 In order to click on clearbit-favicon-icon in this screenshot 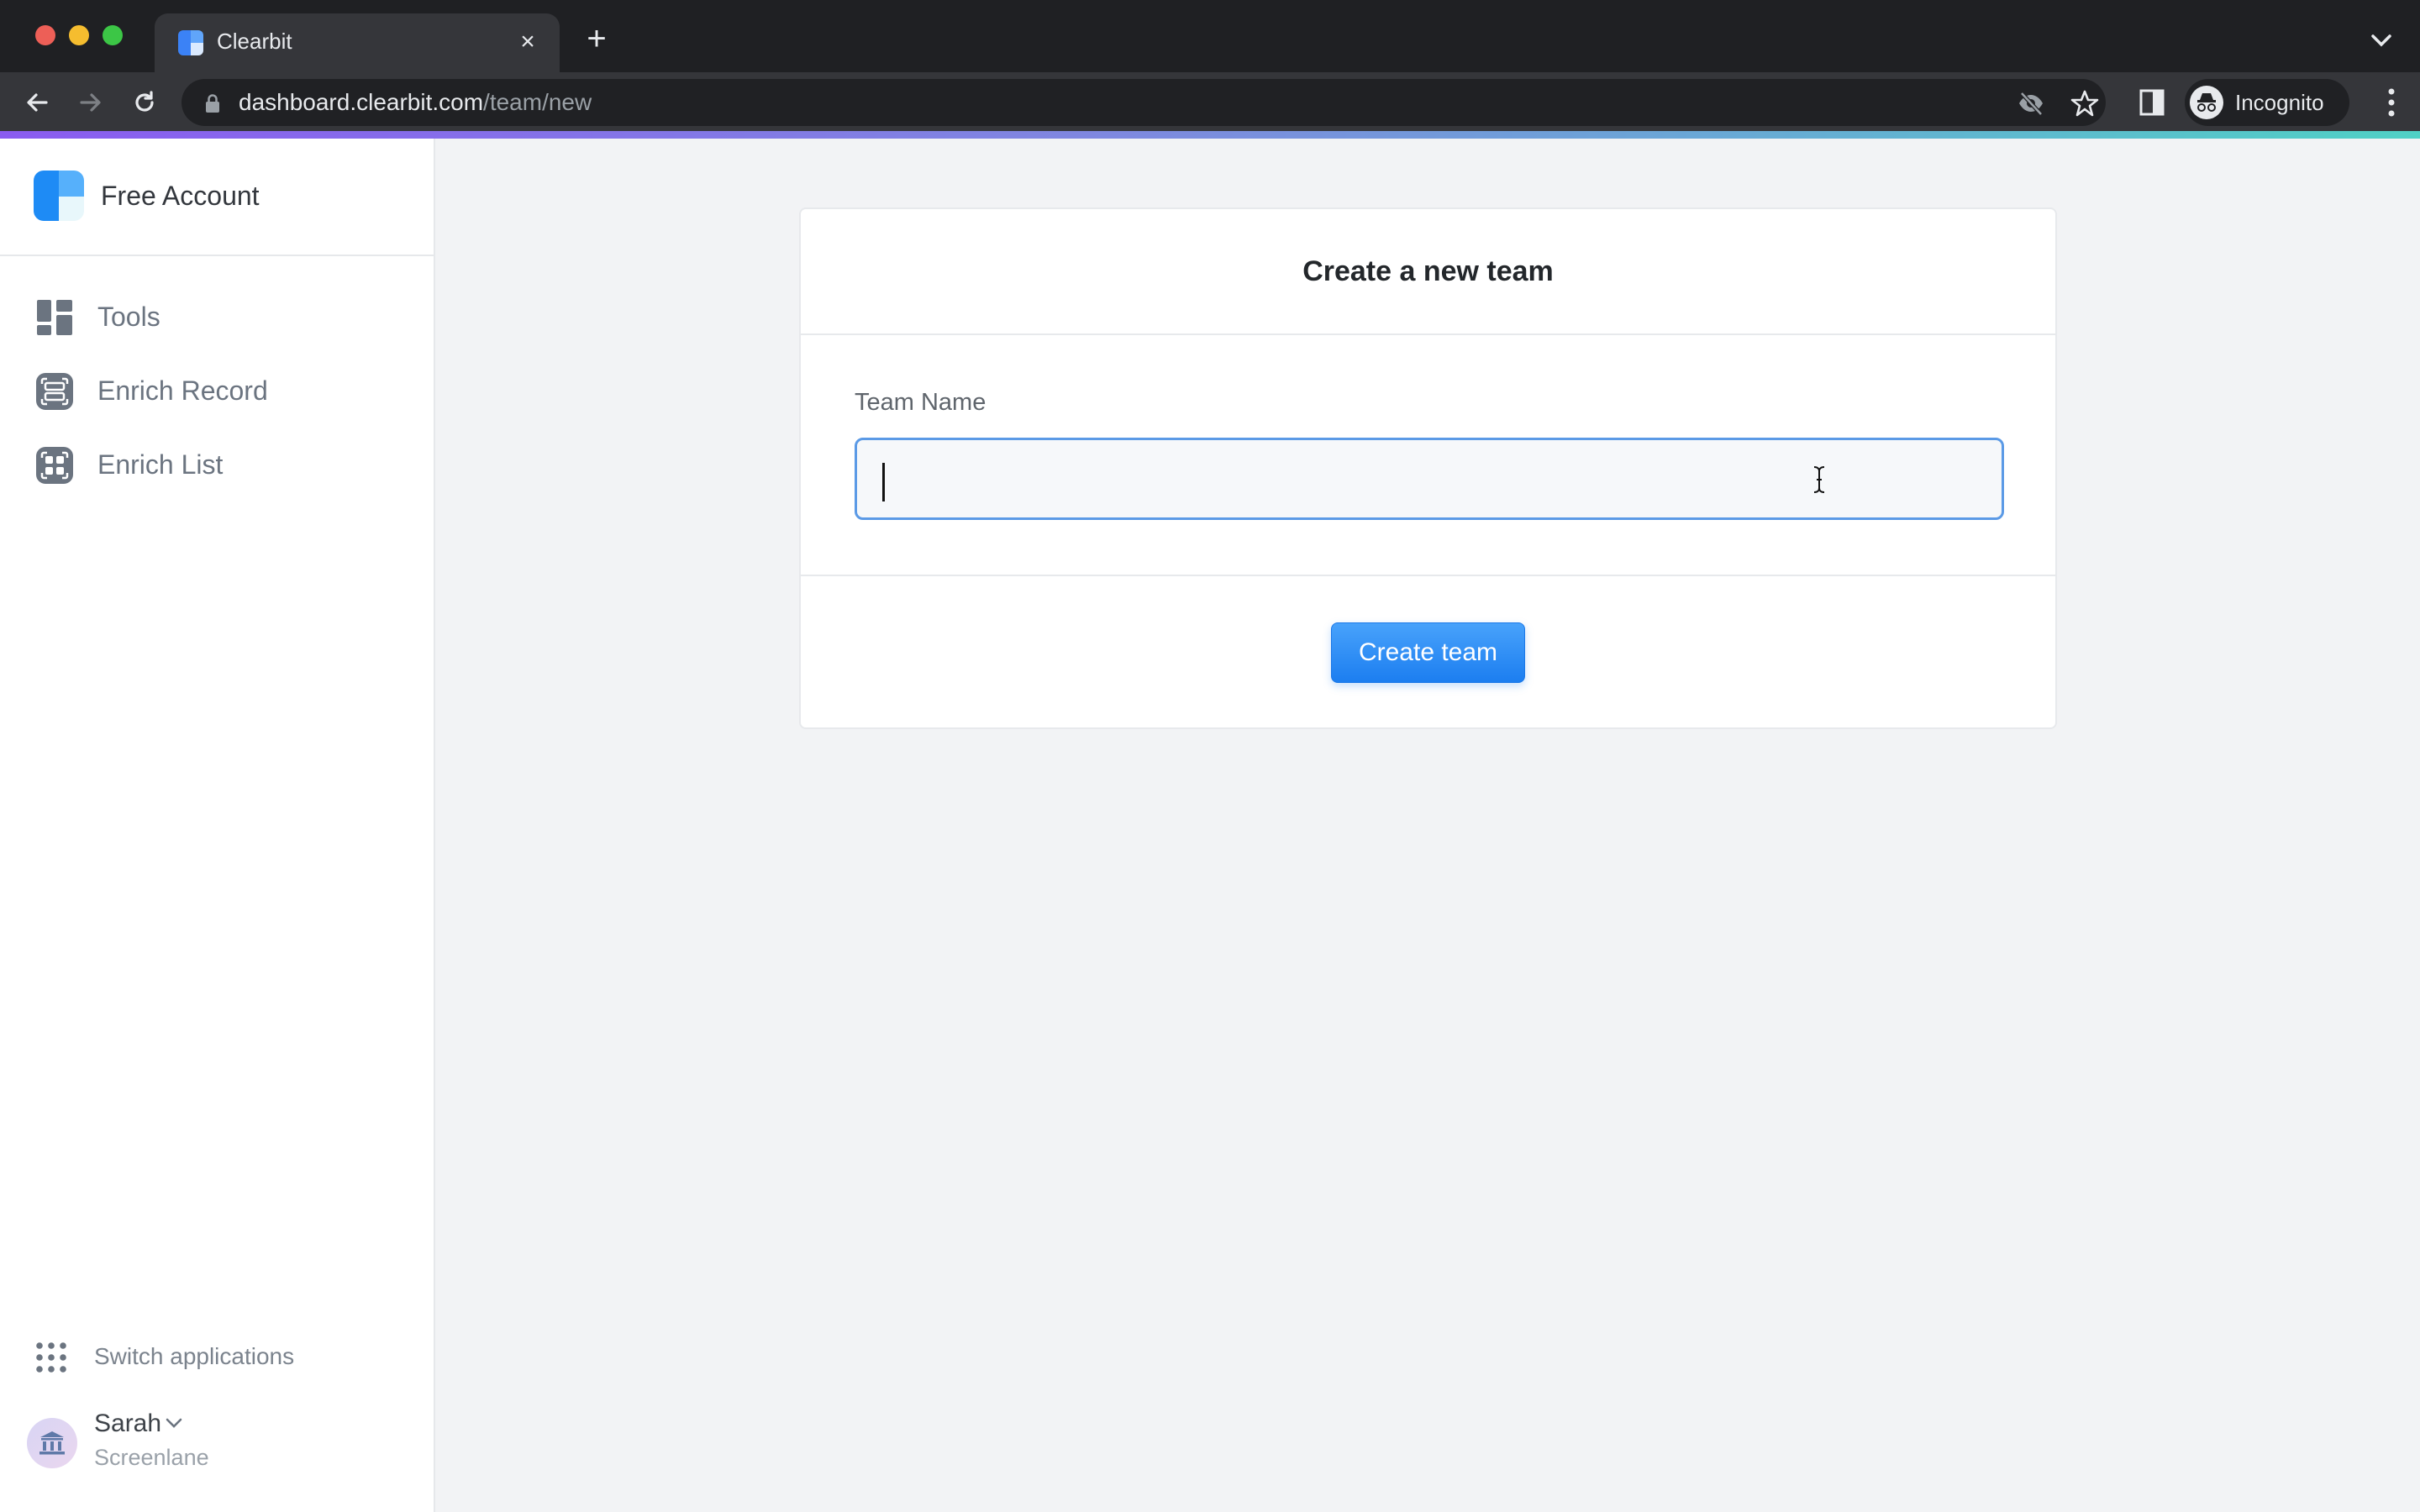, I will do `click(191, 42)`.